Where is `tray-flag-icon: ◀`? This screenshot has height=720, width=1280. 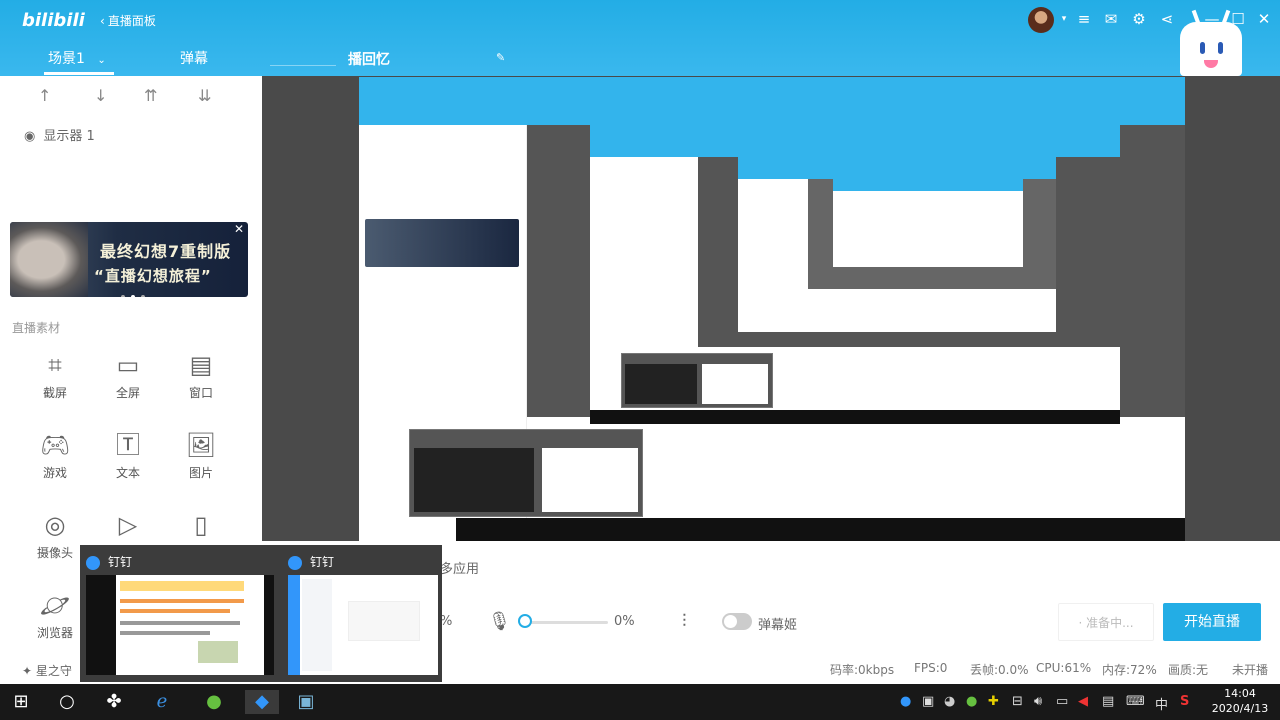 tray-flag-icon: ◀ is located at coordinates (1083, 701).